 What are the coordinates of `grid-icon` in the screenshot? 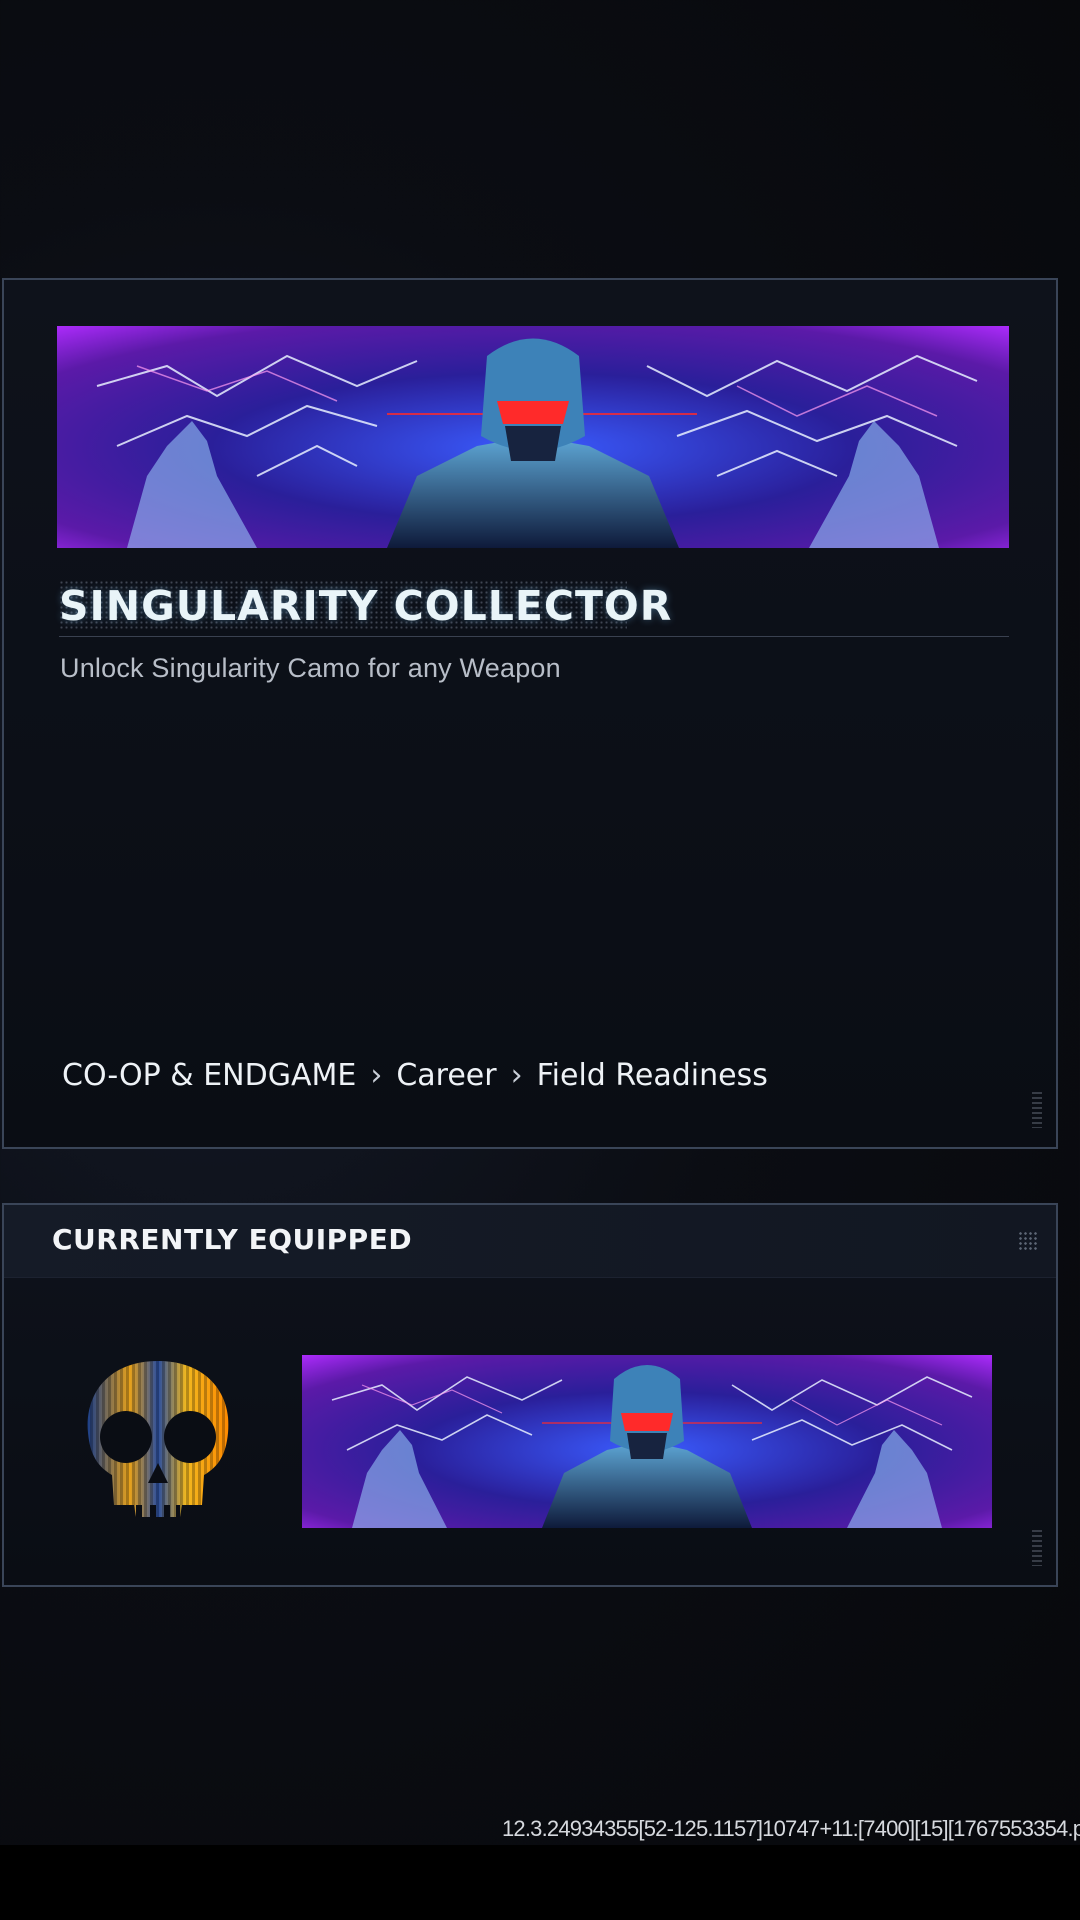 It's located at (1028, 1241).